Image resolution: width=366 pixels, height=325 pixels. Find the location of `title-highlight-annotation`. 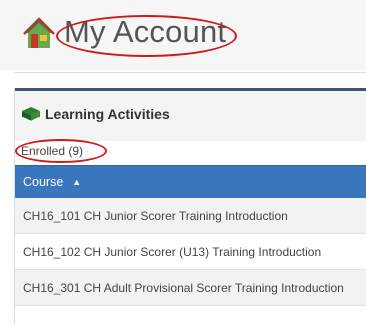

title-highlight-annotation is located at coordinates (146, 36).